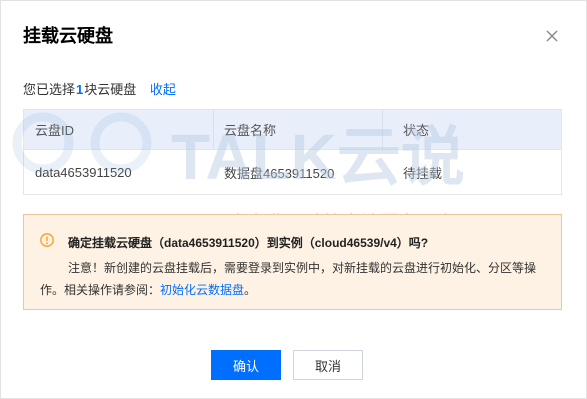 Image resolution: width=587 pixels, height=399 pixels. I want to click on init-data-disk-link: 初始化云数据盘, so click(202, 290).